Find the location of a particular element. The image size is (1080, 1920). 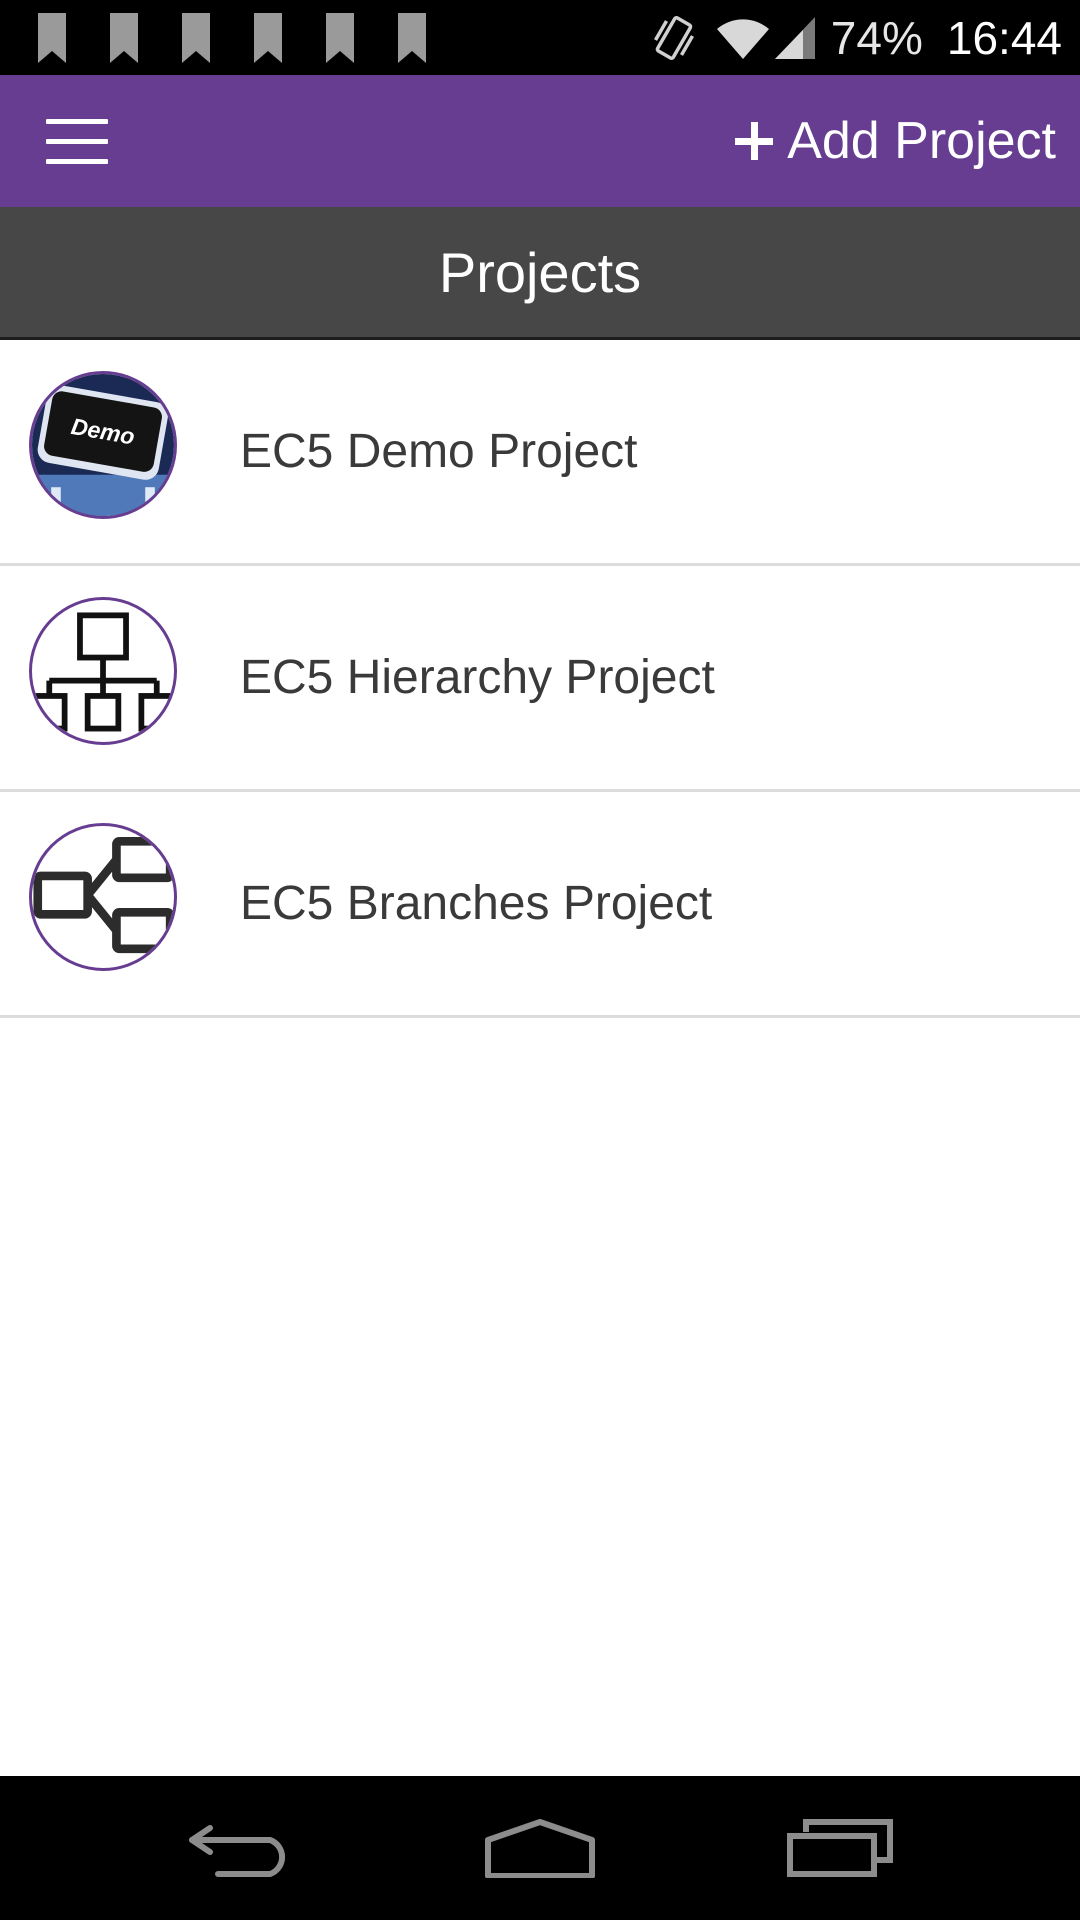

page-title: Projects is located at coordinates (540, 272).